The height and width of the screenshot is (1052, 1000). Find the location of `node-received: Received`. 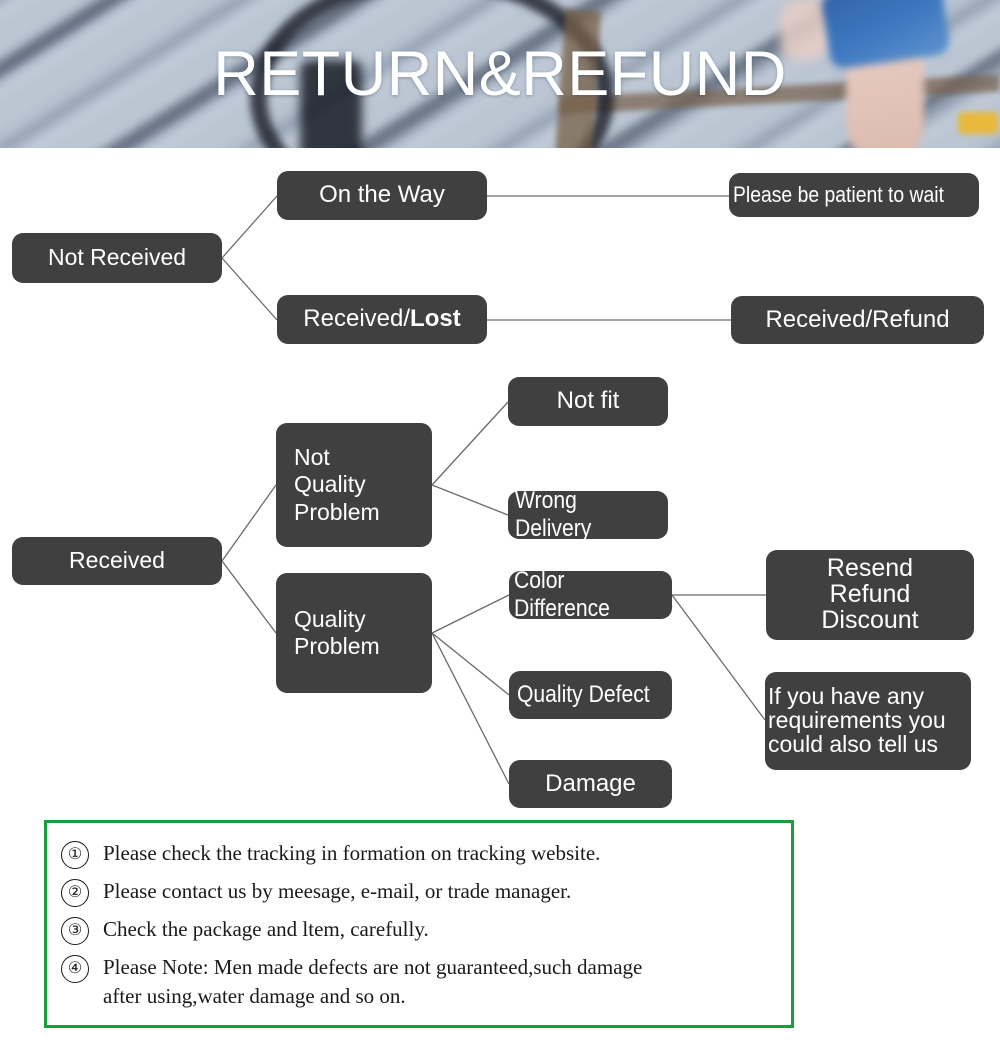

node-received: Received is located at coordinates (117, 561).